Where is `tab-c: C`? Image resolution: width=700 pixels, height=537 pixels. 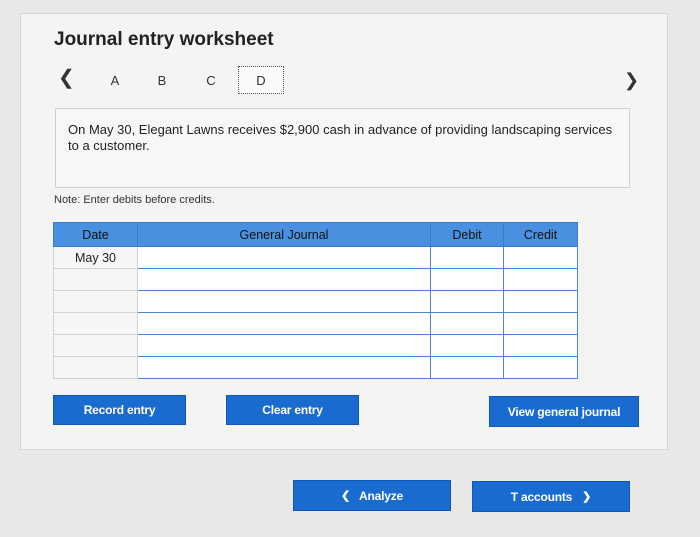 tab-c: C is located at coordinates (211, 80).